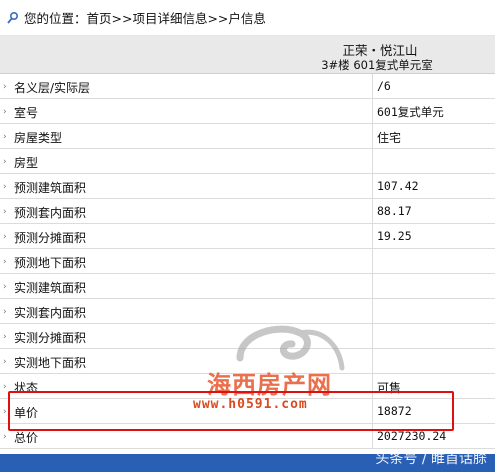 The image size is (495, 472). What do you see at coordinates (247, 336) in the screenshot?
I see `table-row: › 实测分摊面积` at bounding box center [247, 336].